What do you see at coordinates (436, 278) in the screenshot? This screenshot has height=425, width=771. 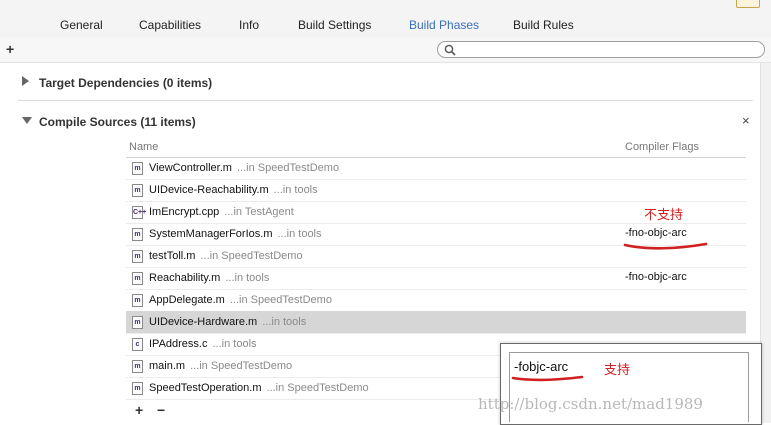 I see `table-row: m Reachability.m ...in tools -fno-objc-arc` at bounding box center [436, 278].